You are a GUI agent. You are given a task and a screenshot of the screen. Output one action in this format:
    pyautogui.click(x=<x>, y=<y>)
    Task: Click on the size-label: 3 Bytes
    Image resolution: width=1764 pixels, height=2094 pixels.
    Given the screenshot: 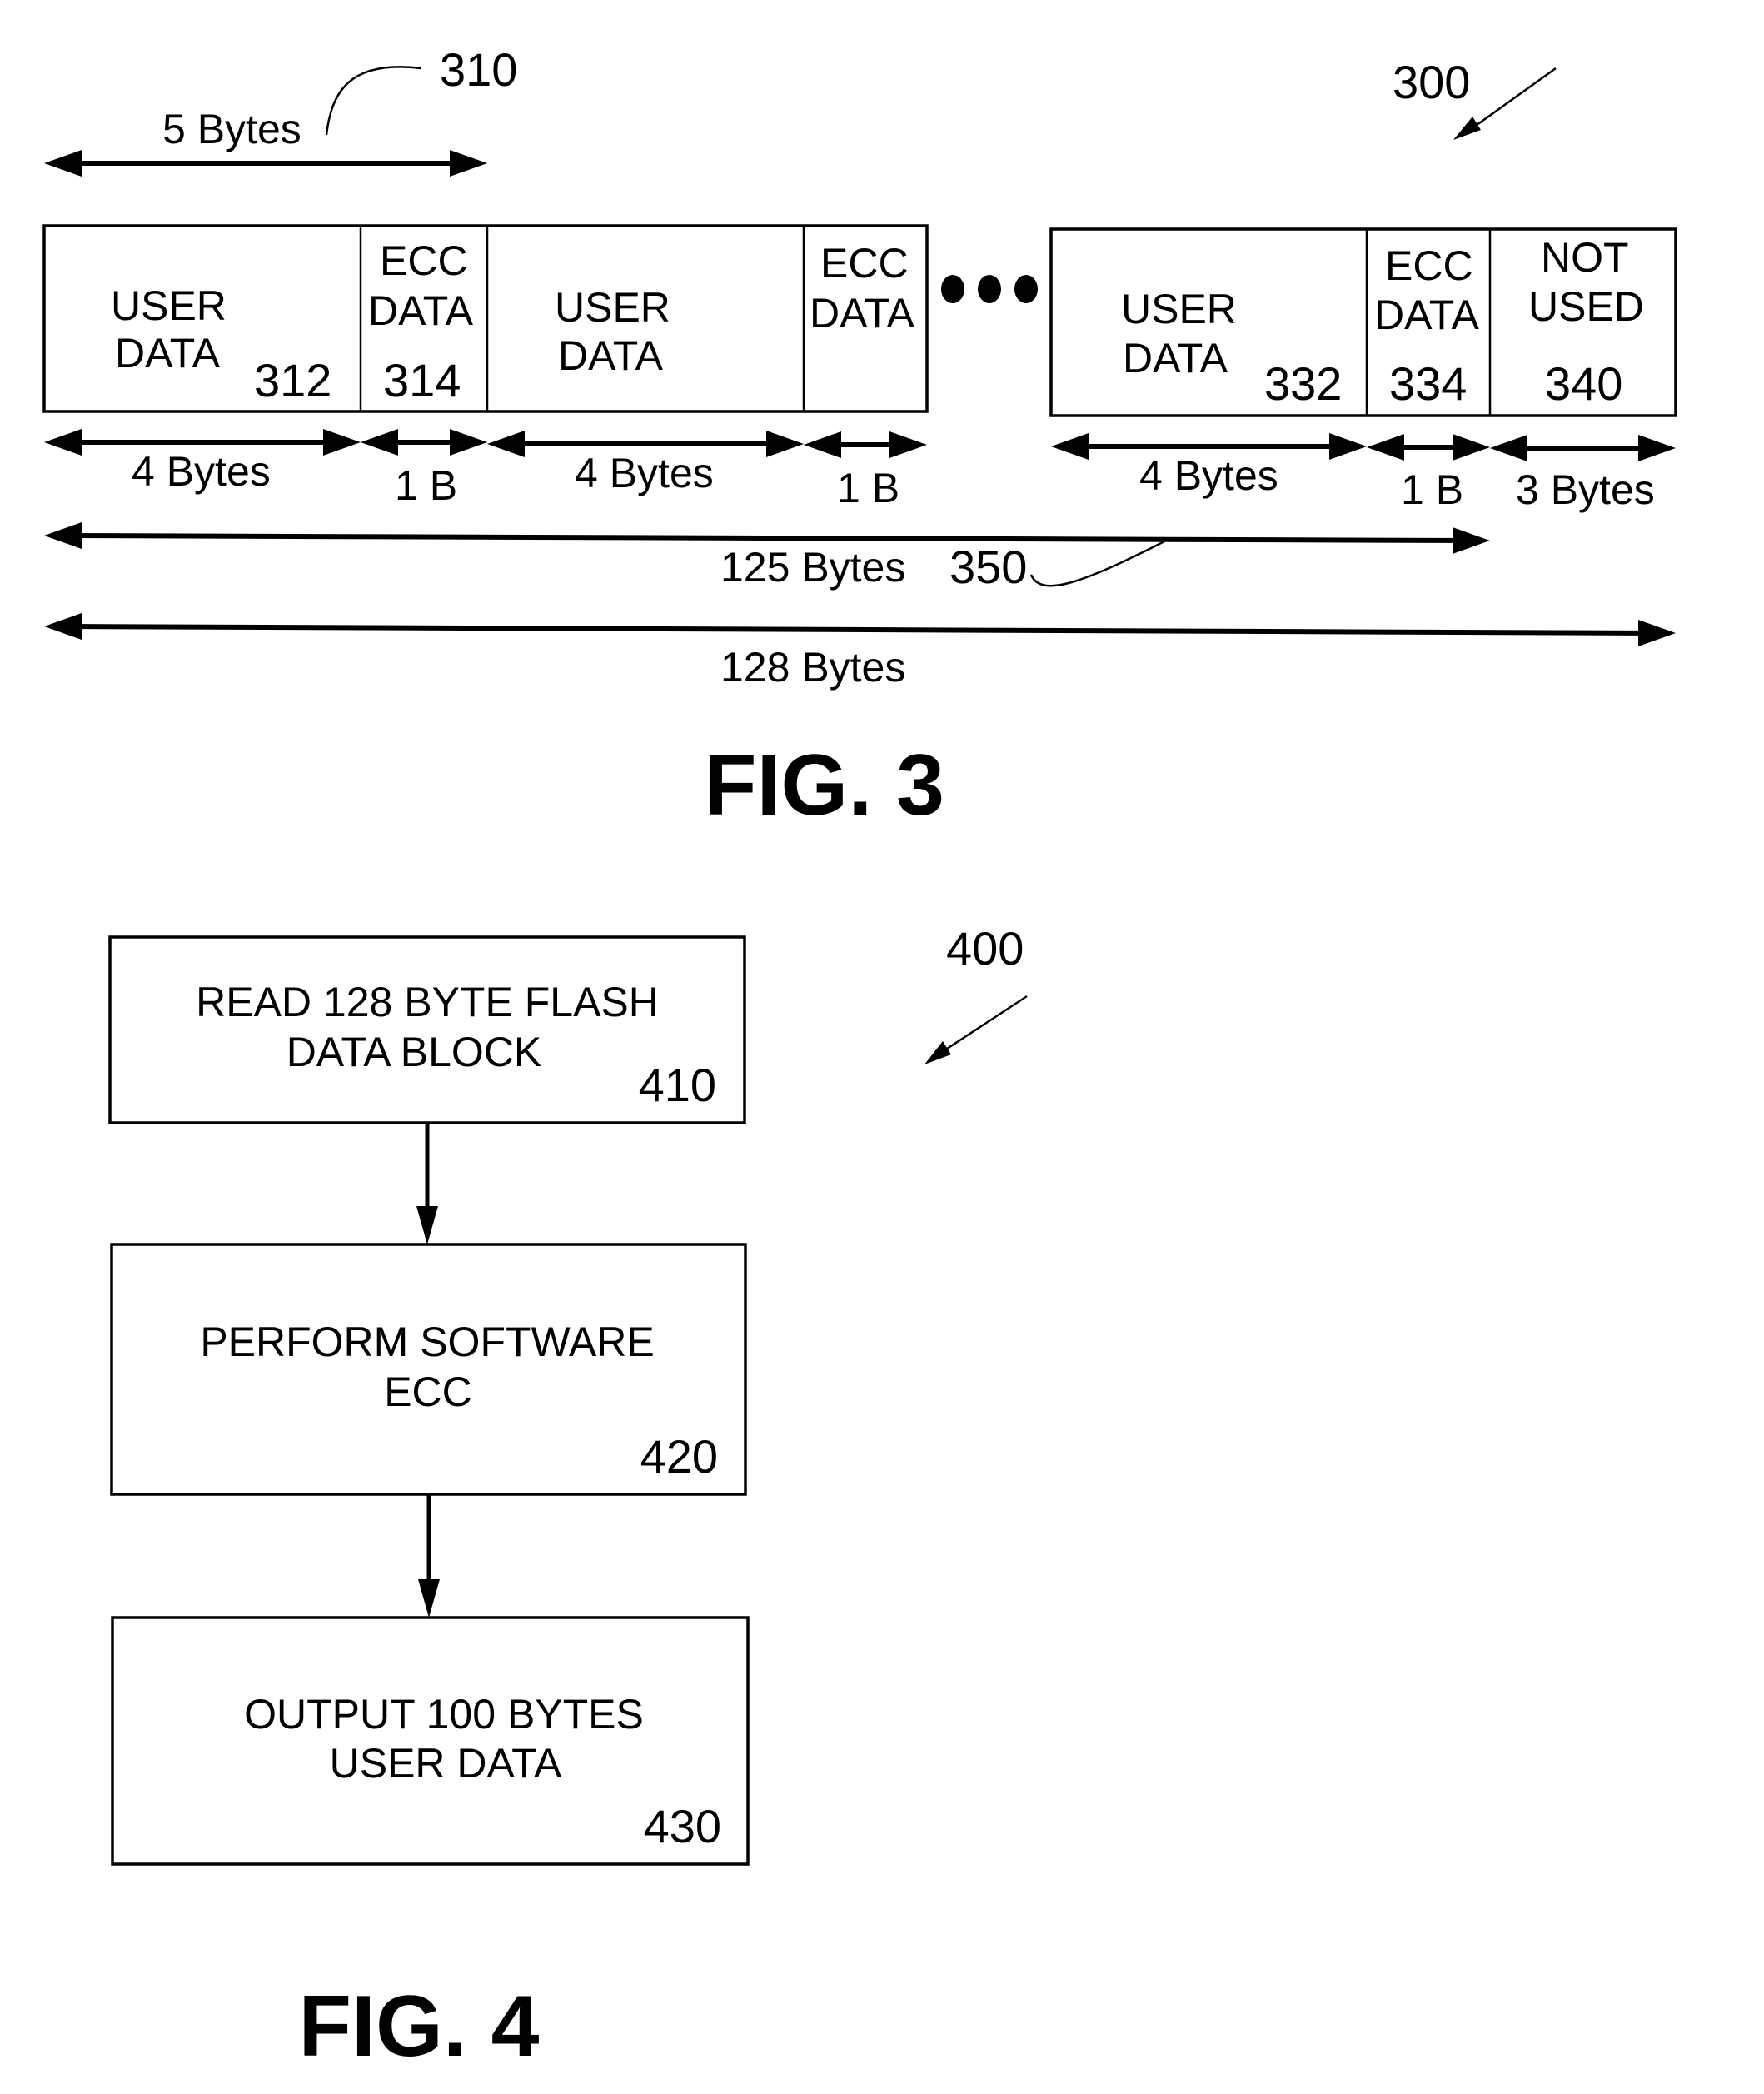 What is the action you would take?
    pyautogui.click(x=1585, y=489)
    